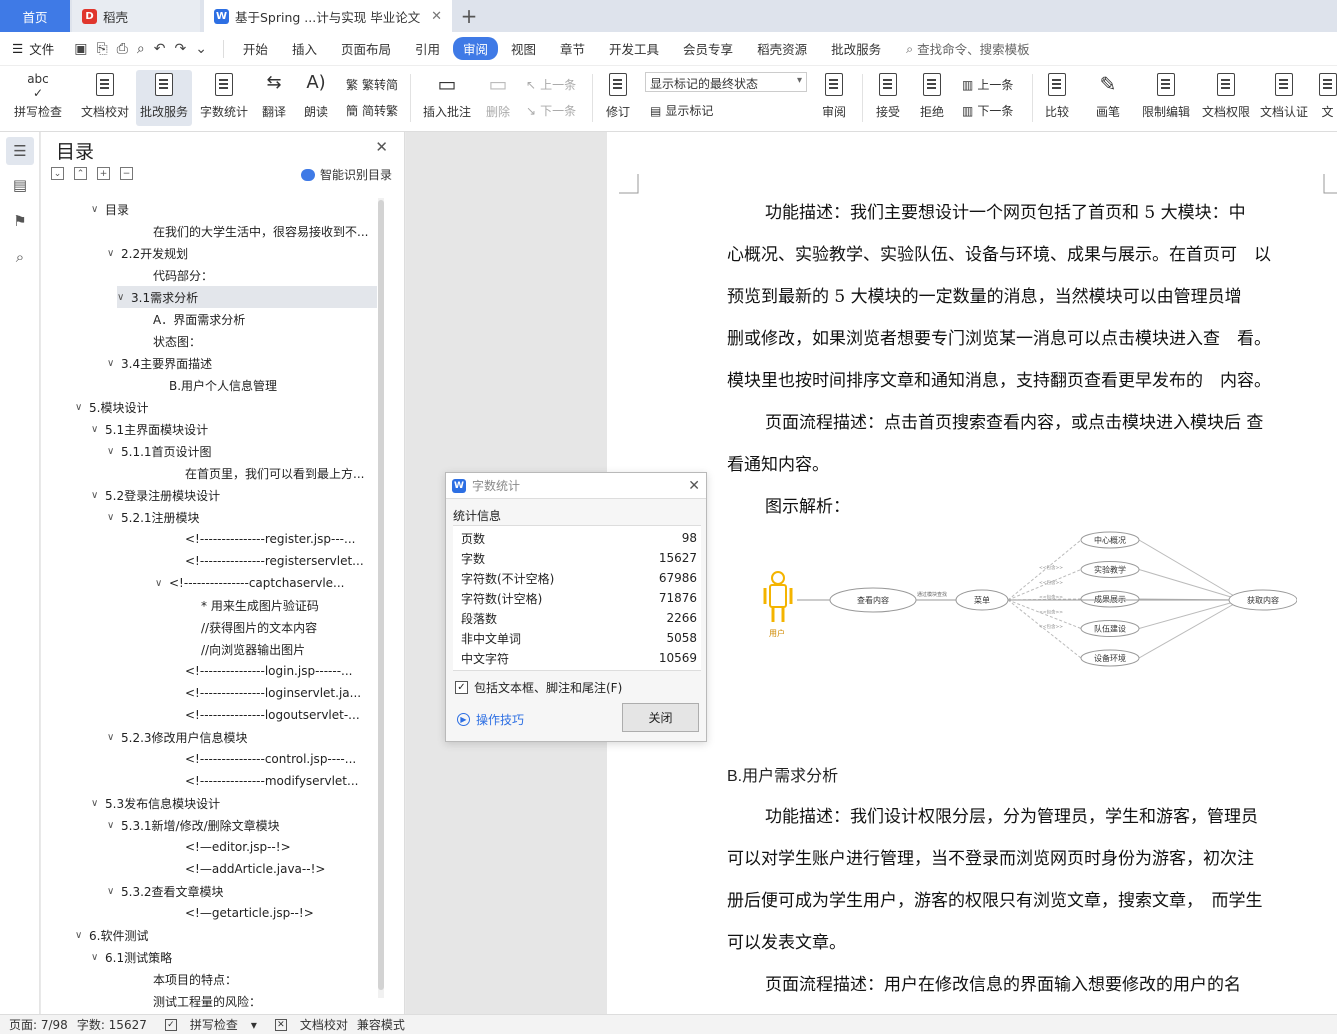 This screenshot has height=1034, width=1337. Describe the element at coordinates (209, 363) in the screenshot. I see `toc-item: ∨ 3.4主要界面描述` at that location.